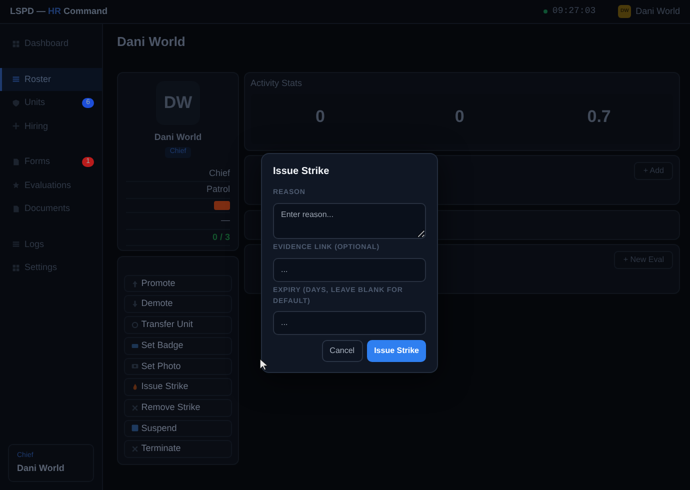 This screenshot has height=490, width=690. Describe the element at coordinates (16, 185) in the screenshot. I see `star-icon` at that location.